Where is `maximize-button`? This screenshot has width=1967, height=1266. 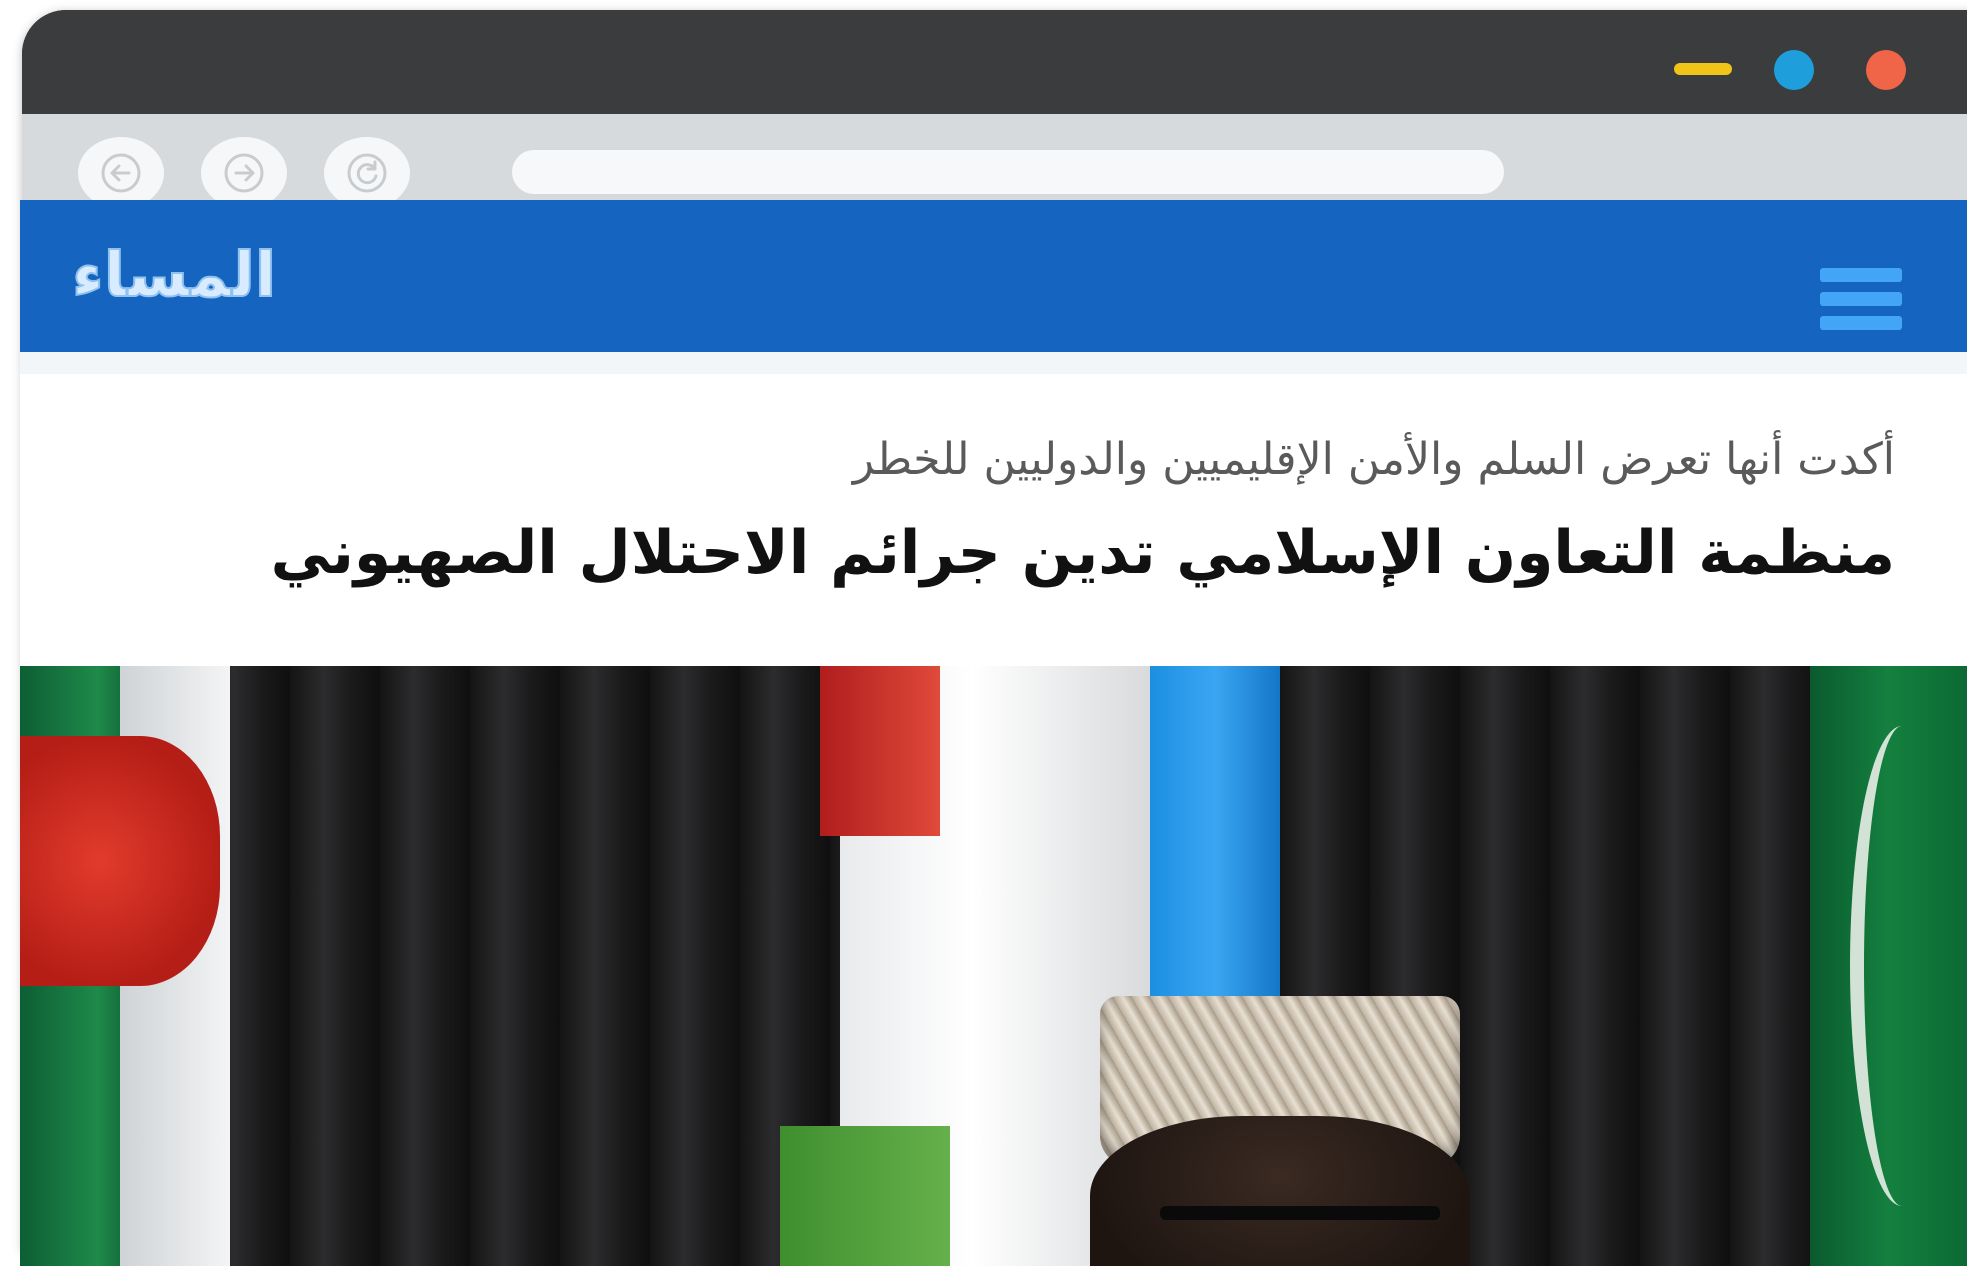 maximize-button is located at coordinates (1794, 70).